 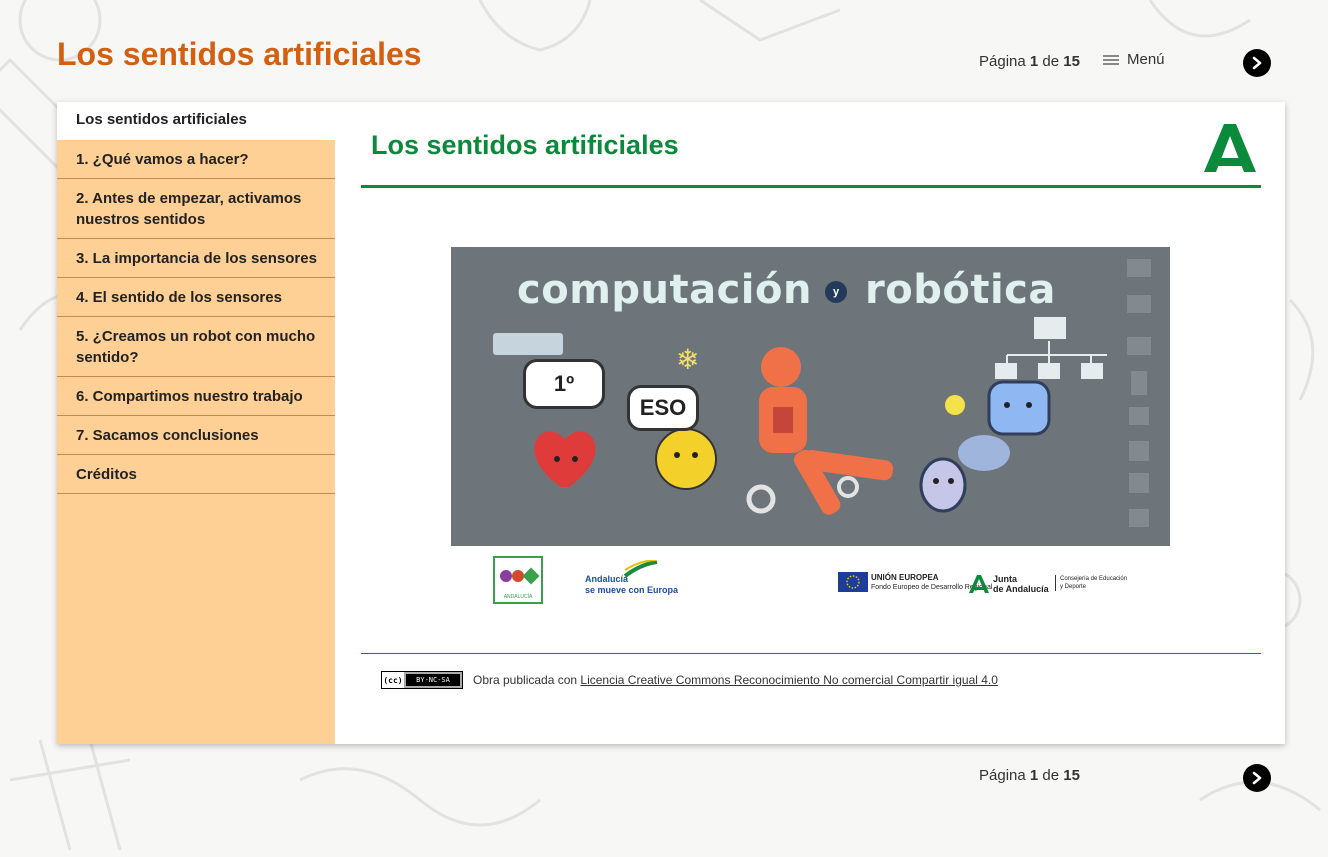 What do you see at coordinates (640, 569) in the screenshot?
I see `stripes-icon` at bounding box center [640, 569].